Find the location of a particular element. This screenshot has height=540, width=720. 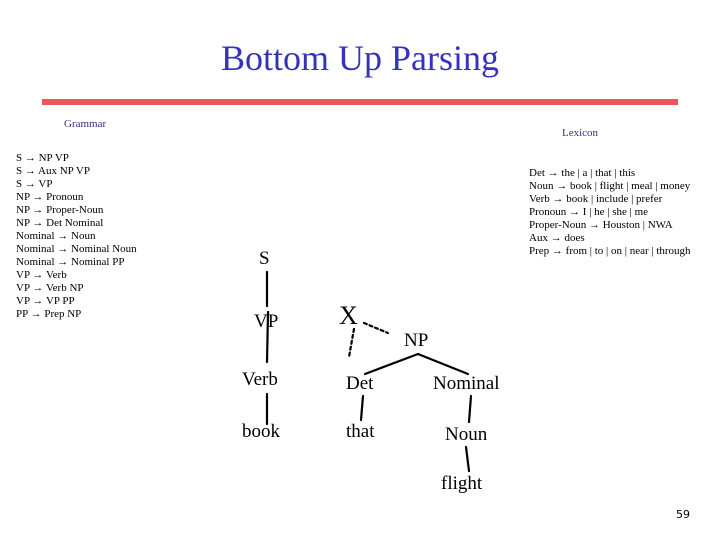

tree-node-that: that is located at coordinates (360, 431).